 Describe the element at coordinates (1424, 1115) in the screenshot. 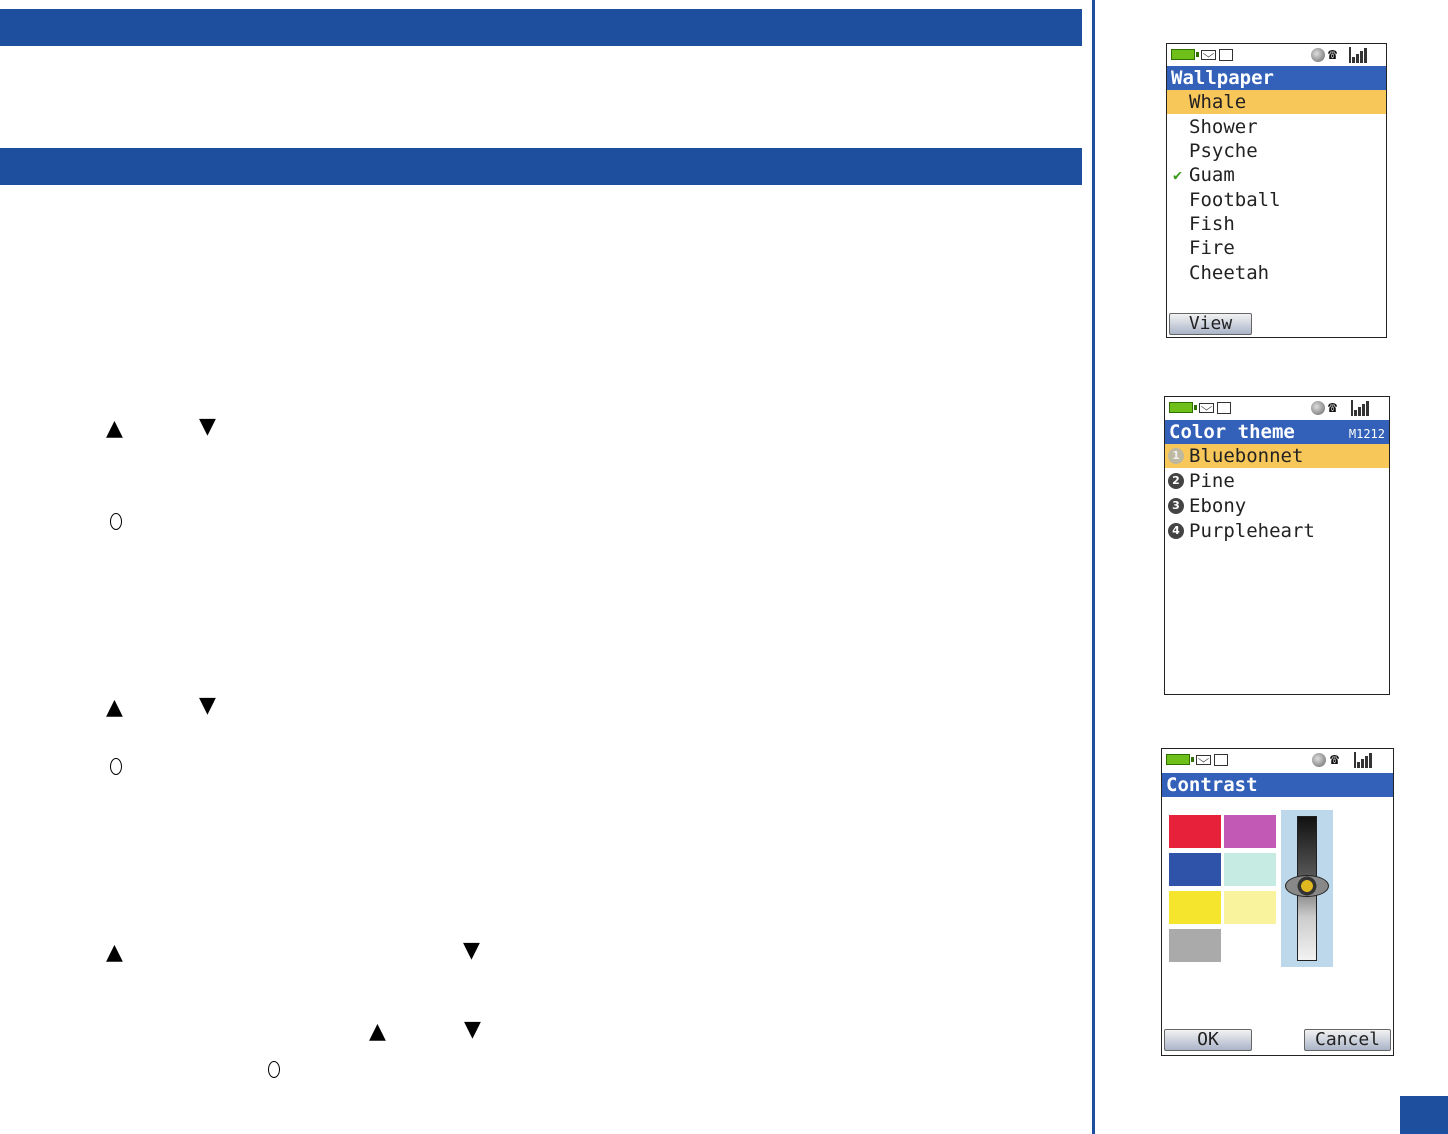

I see `page-number-tab` at that location.